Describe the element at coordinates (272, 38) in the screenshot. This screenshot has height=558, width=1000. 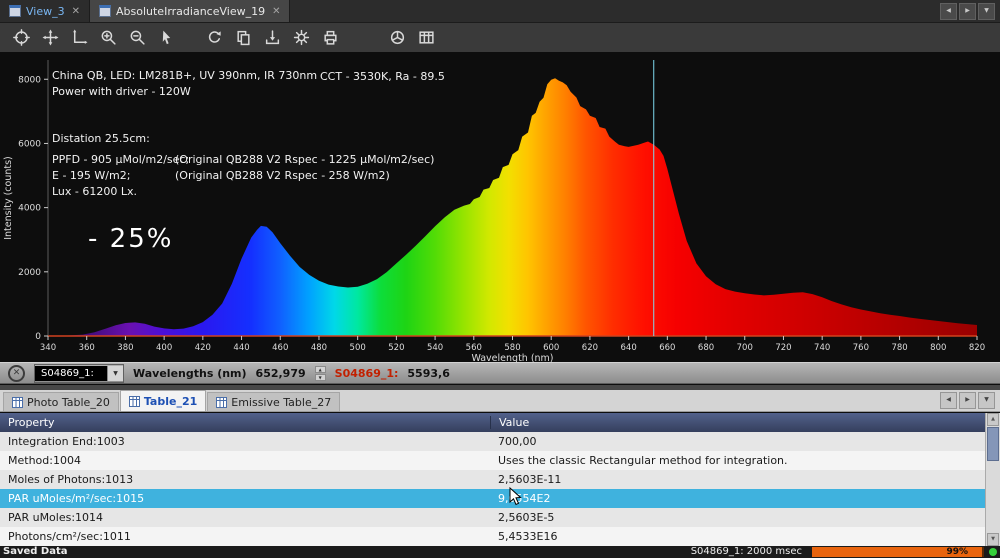
I see `save-graph-icon` at that location.